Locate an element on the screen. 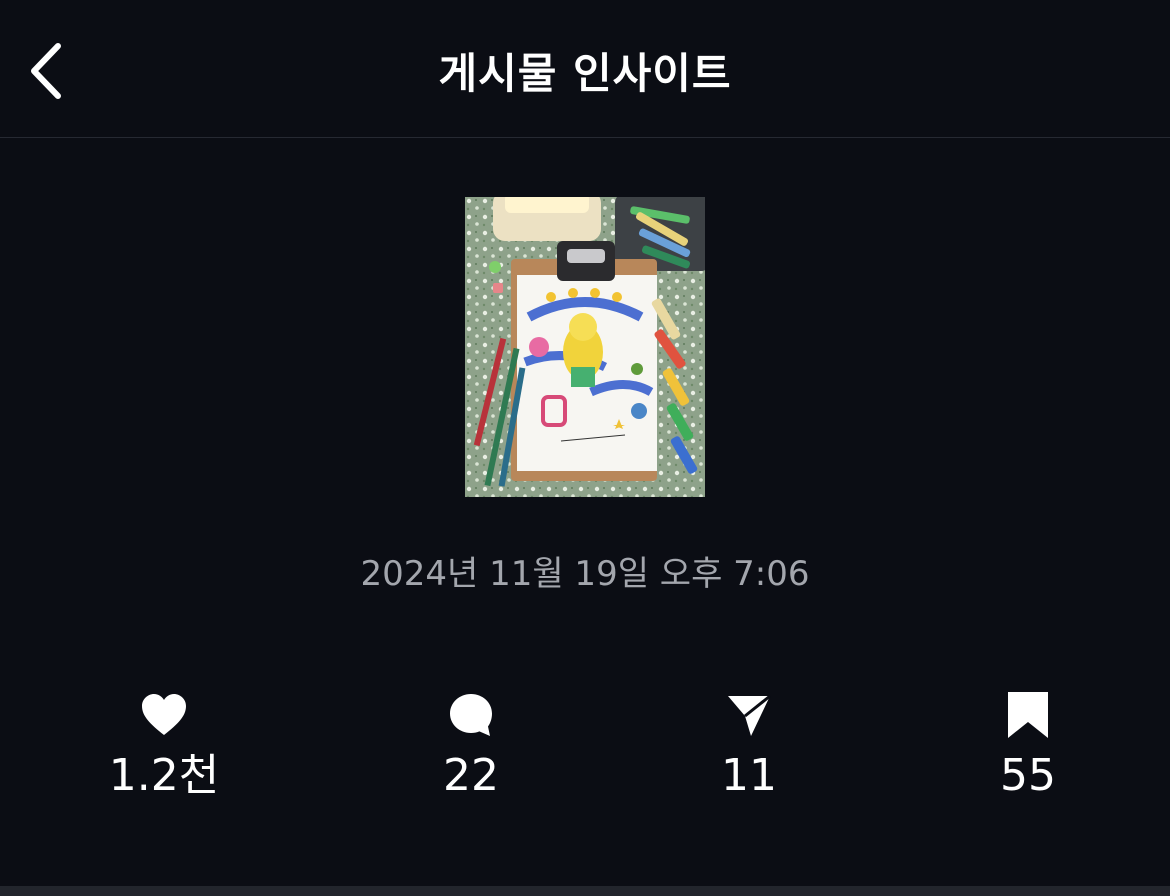  post-timestamp: 2024년 11월 19일 오후 7:06 is located at coordinates (585, 574).